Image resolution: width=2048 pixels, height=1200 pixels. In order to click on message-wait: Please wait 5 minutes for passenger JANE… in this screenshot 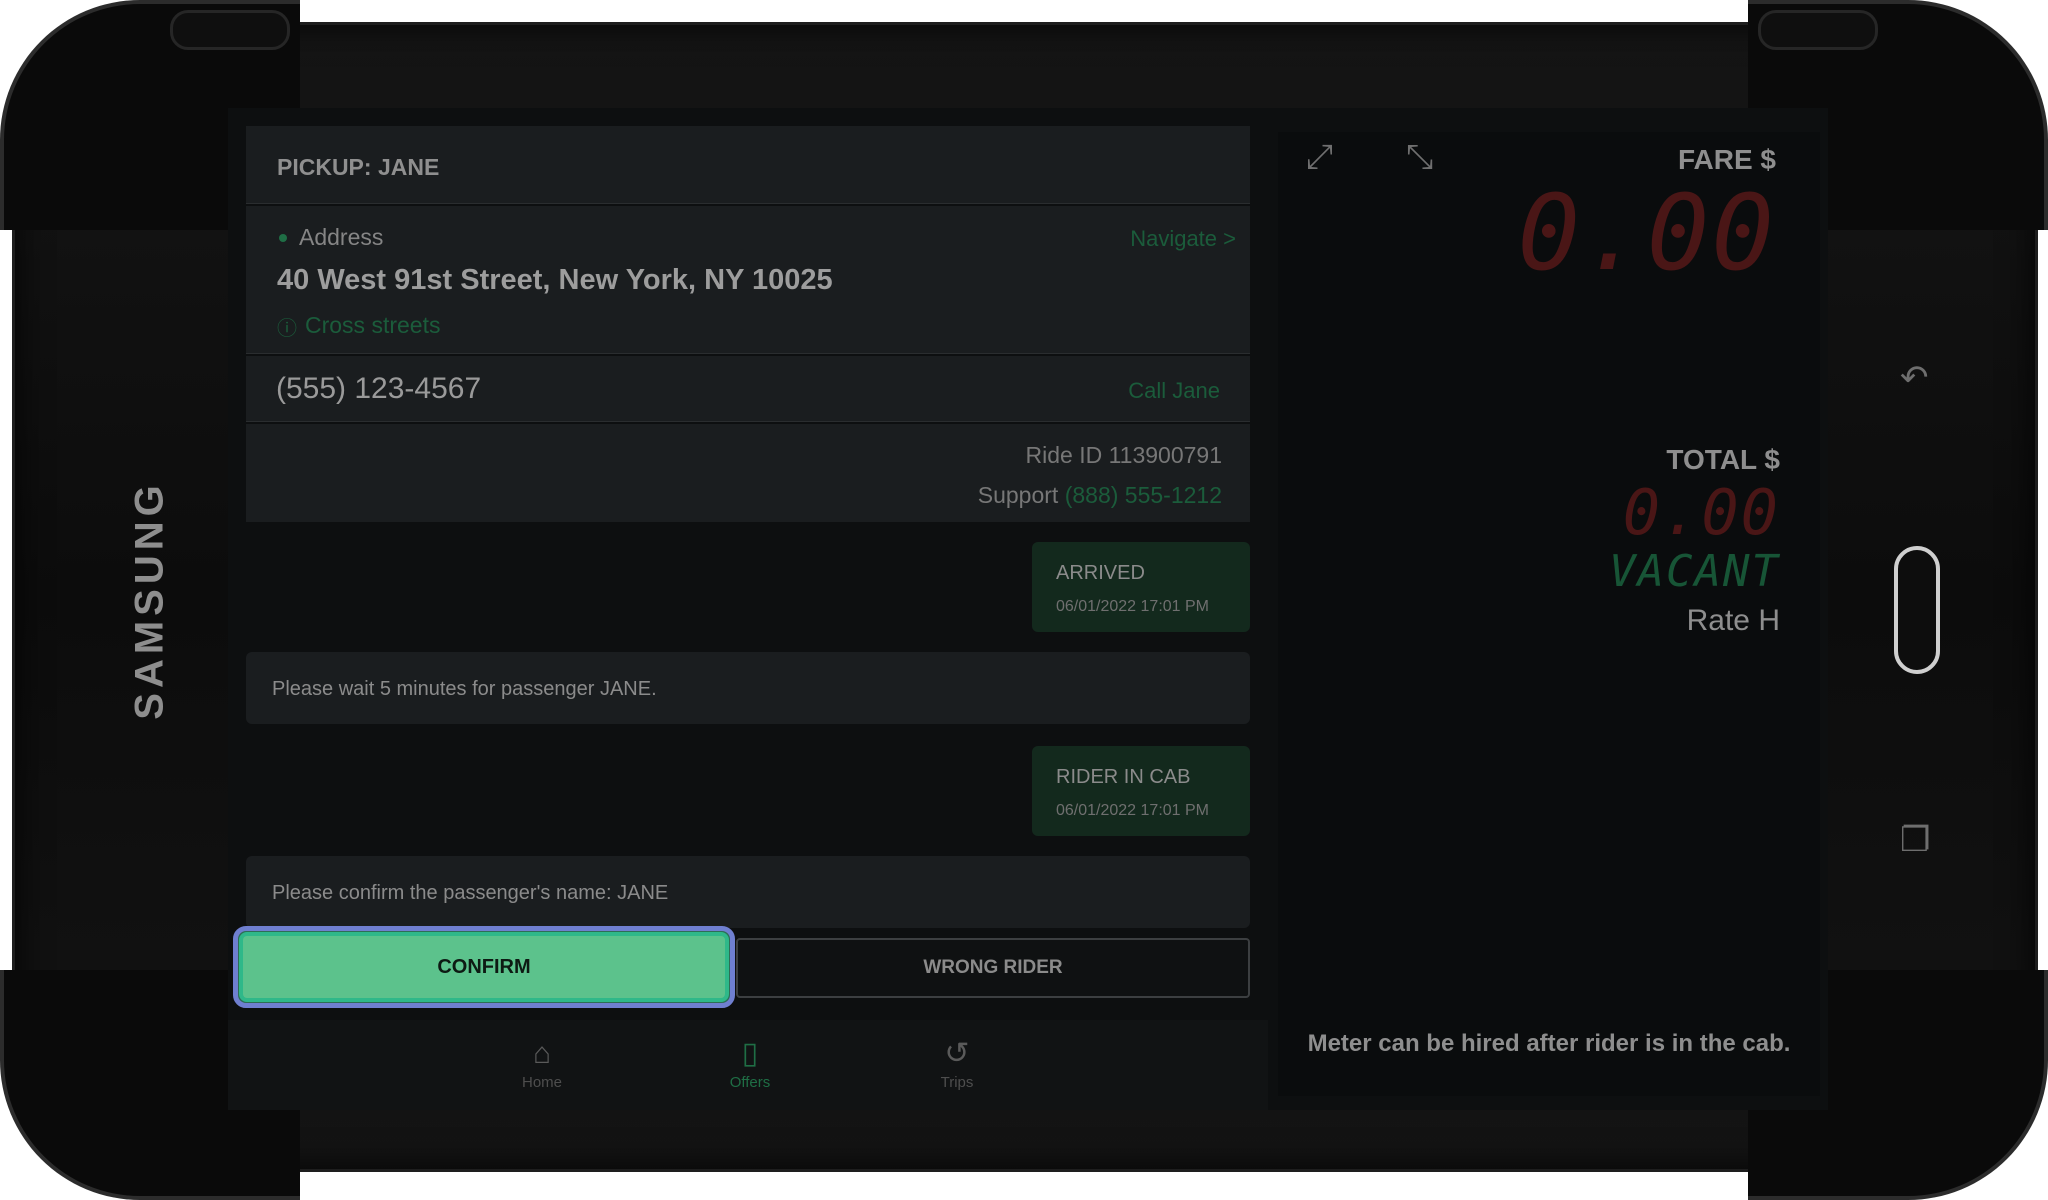, I will do `click(748, 688)`.